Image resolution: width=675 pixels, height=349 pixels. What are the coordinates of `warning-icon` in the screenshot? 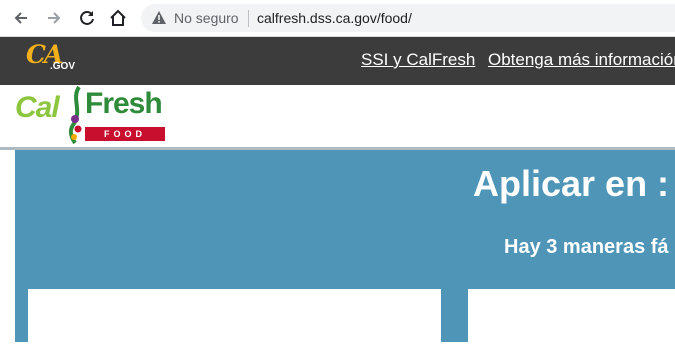 It's located at (159, 17).